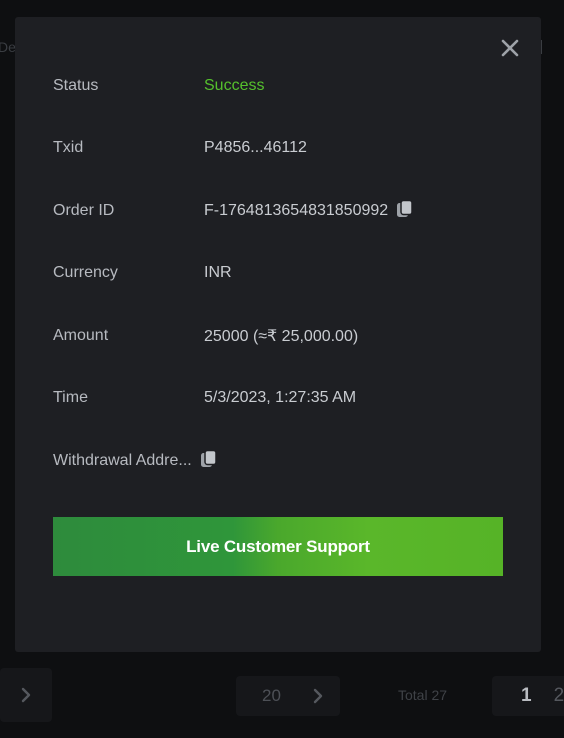  Describe the element at coordinates (278, 546) in the screenshot. I see `live-customer-support-button: Live Customer Support` at that location.